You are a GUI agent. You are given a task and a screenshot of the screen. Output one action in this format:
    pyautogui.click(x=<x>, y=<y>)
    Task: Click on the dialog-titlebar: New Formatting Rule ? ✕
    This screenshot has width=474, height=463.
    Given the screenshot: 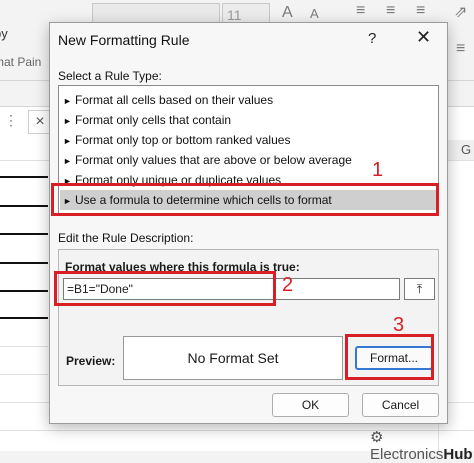 What is the action you would take?
    pyautogui.click(x=248, y=40)
    